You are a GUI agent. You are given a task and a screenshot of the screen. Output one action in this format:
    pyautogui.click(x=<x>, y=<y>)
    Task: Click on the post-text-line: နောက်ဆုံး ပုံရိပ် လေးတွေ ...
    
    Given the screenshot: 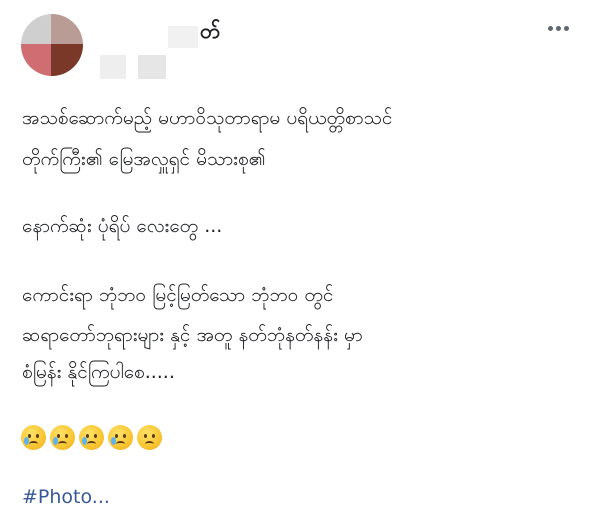 What is the action you would take?
    pyautogui.click(x=122, y=226)
    